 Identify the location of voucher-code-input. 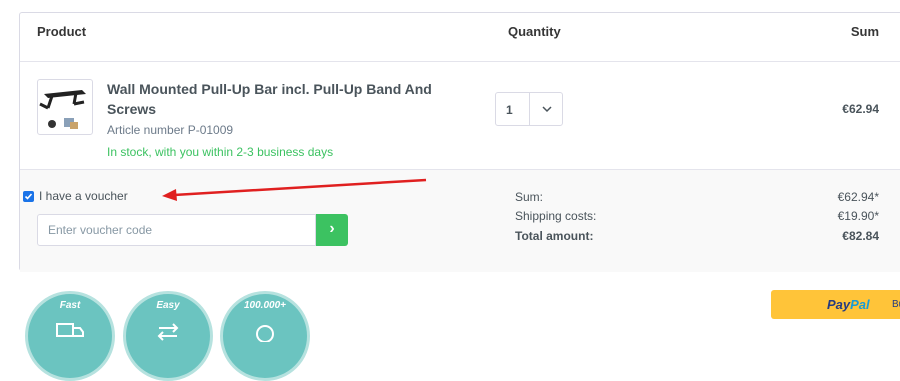
(176, 230).